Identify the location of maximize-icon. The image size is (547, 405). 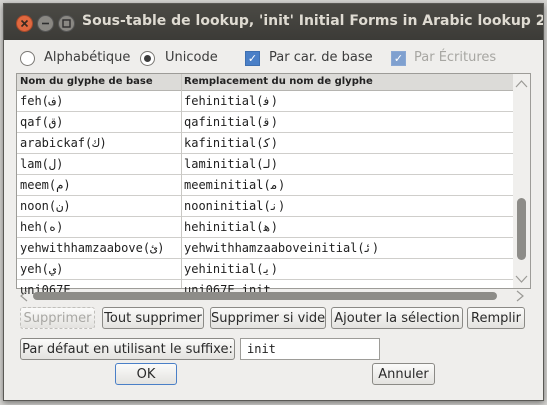
(66, 23).